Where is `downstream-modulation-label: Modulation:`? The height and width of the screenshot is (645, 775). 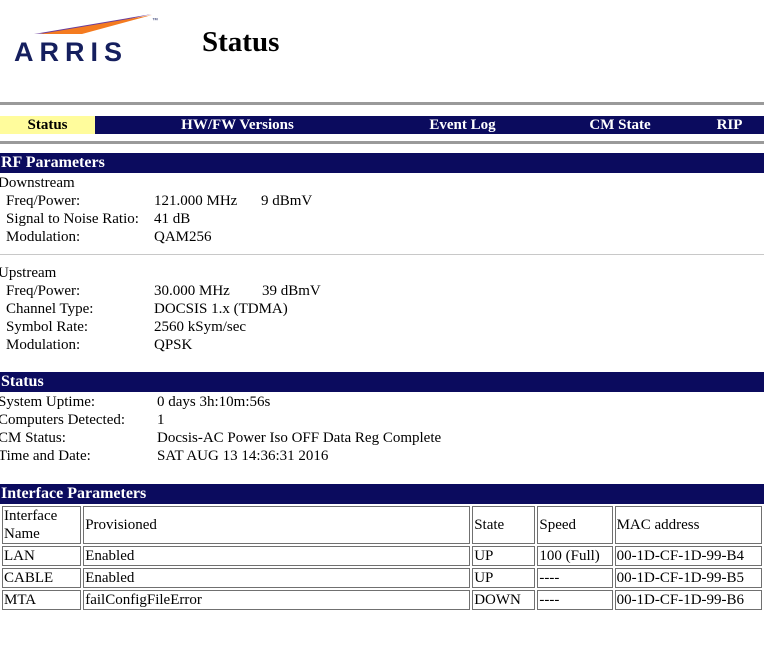
downstream-modulation-label: Modulation: is located at coordinates (43, 237).